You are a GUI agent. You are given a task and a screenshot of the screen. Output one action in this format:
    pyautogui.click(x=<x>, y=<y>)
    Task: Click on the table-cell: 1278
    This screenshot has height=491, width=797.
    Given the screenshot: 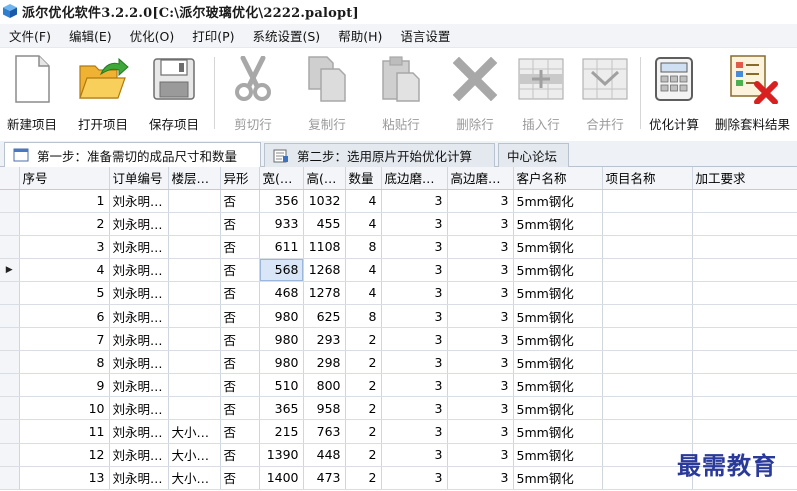 What is the action you would take?
    pyautogui.click(x=324, y=293)
    